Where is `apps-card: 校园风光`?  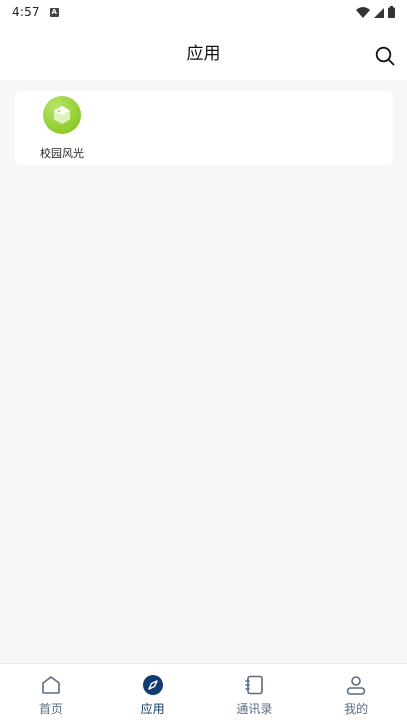
apps-card: 校园风光 is located at coordinates (203, 128).